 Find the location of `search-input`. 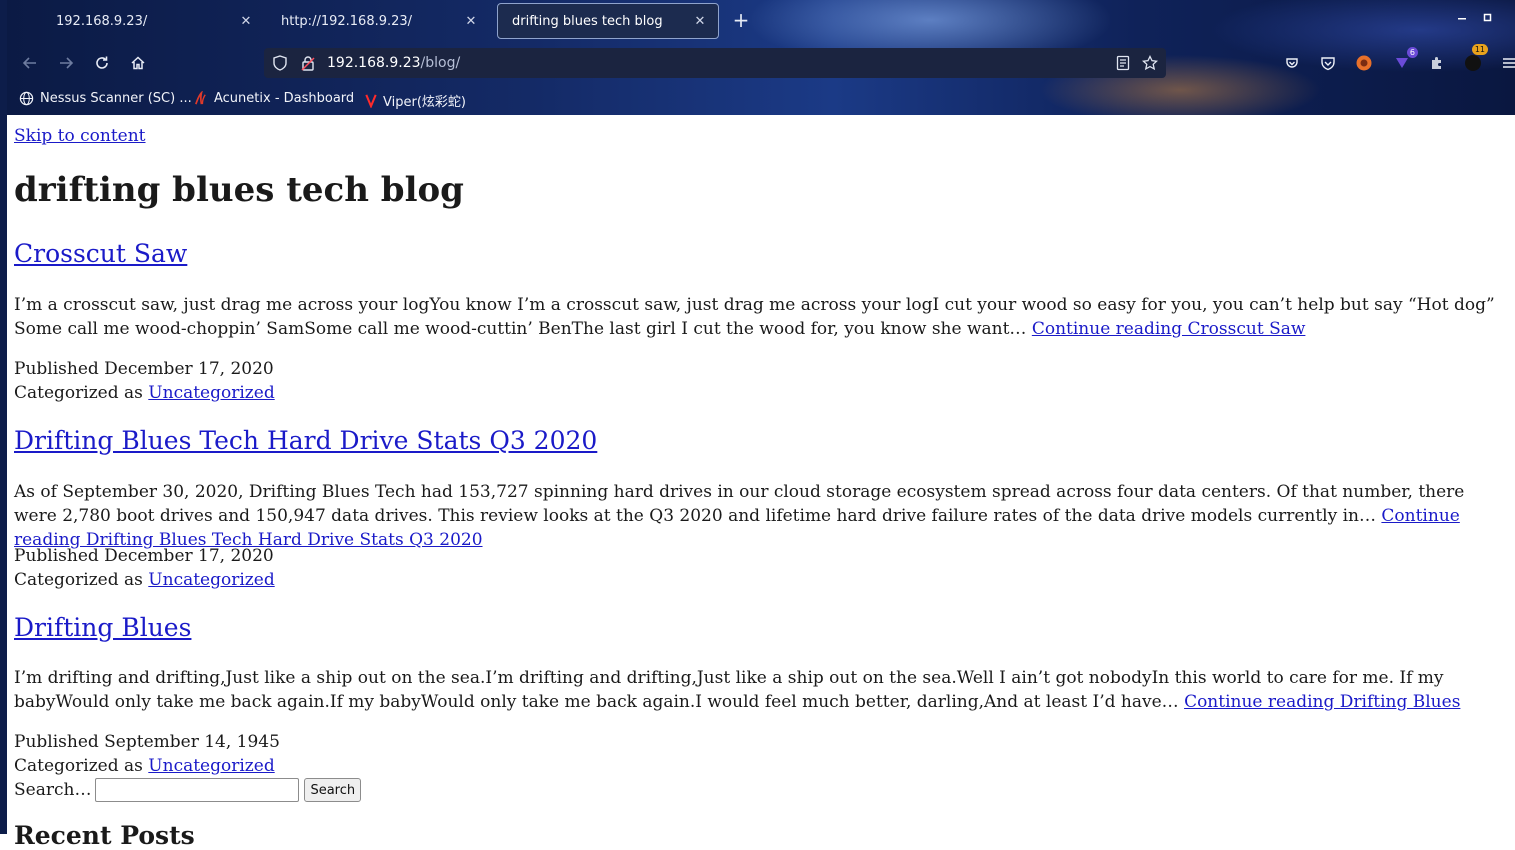

search-input is located at coordinates (197, 790).